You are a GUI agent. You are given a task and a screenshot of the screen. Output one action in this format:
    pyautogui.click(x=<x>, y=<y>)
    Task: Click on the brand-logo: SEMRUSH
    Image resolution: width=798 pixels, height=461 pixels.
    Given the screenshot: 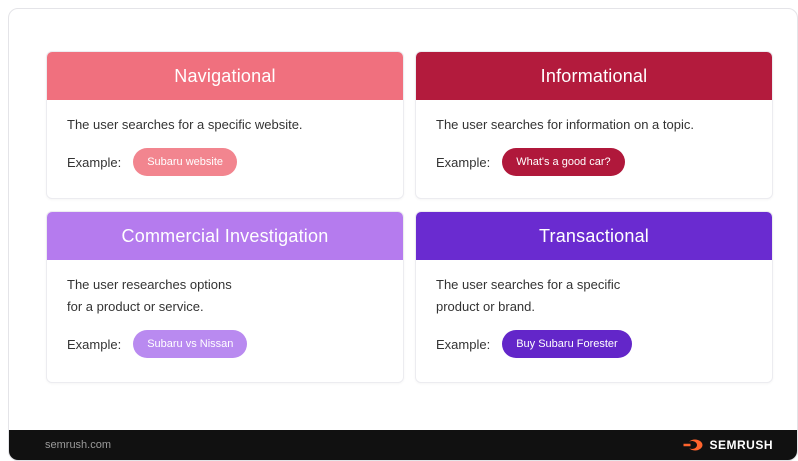 What is the action you would take?
    pyautogui.click(x=728, y=445)
    